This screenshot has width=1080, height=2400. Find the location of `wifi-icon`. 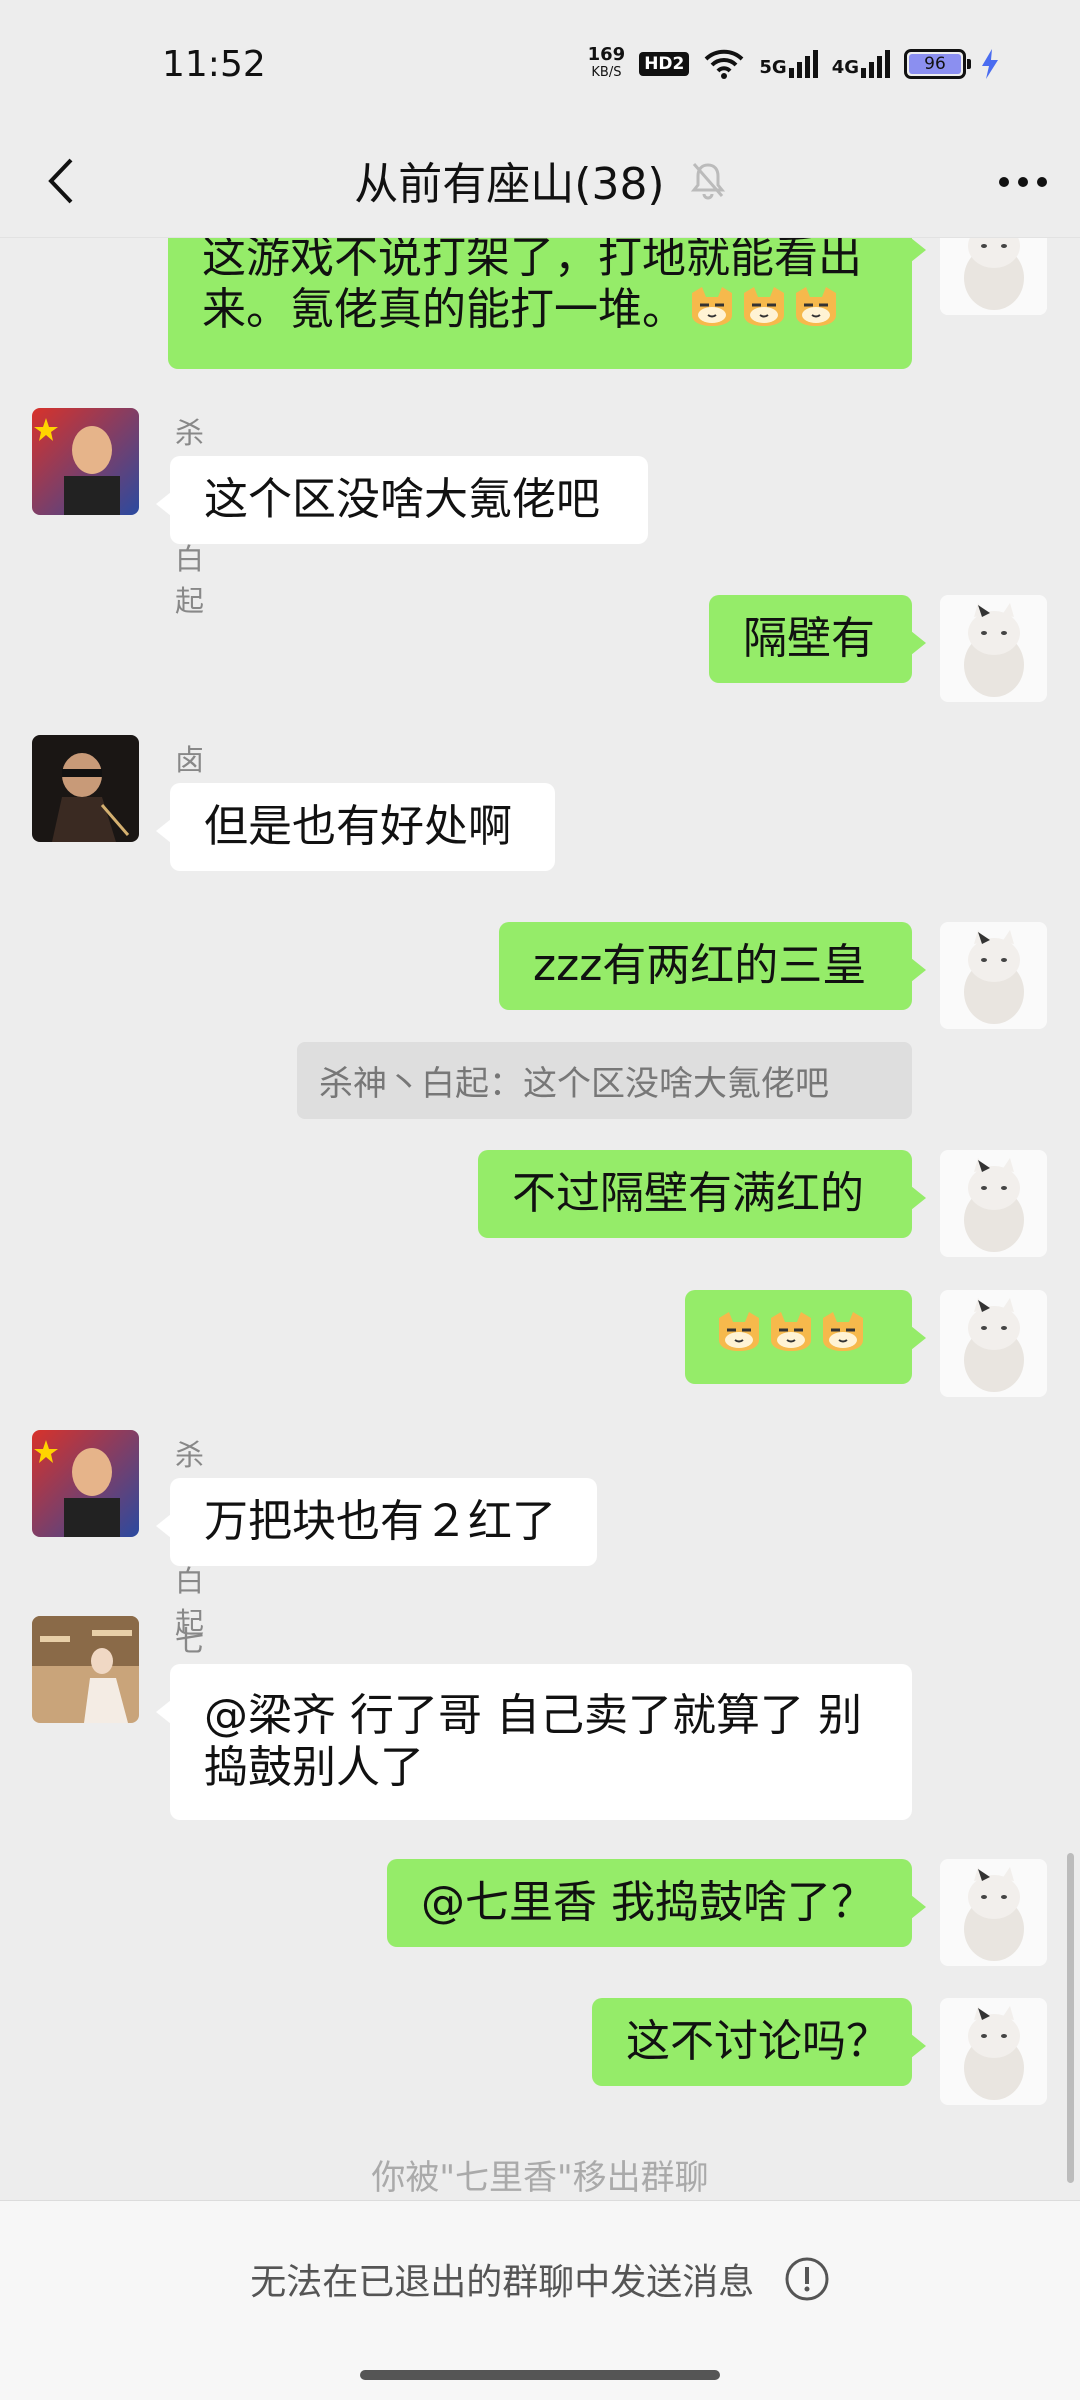

wifi-icon is located at coordinates (724, 64).